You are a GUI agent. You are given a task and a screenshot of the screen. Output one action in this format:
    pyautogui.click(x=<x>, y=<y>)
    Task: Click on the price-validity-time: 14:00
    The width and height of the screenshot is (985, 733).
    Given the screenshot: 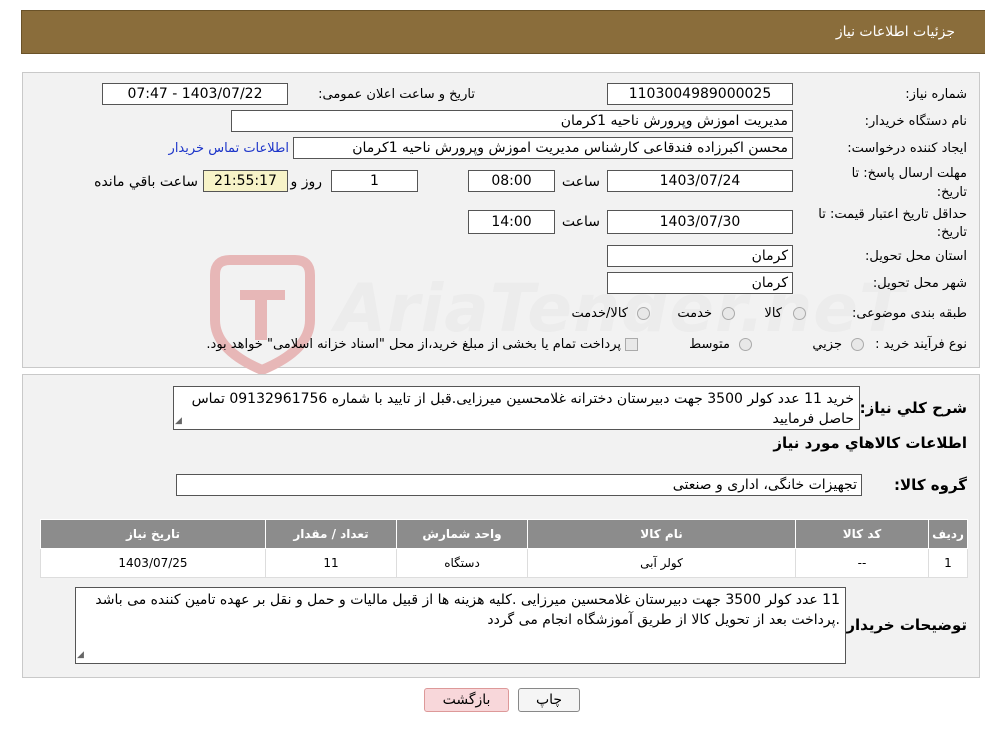 What is the action you would take?
    pyautogui.click(x=511, y=222)
    